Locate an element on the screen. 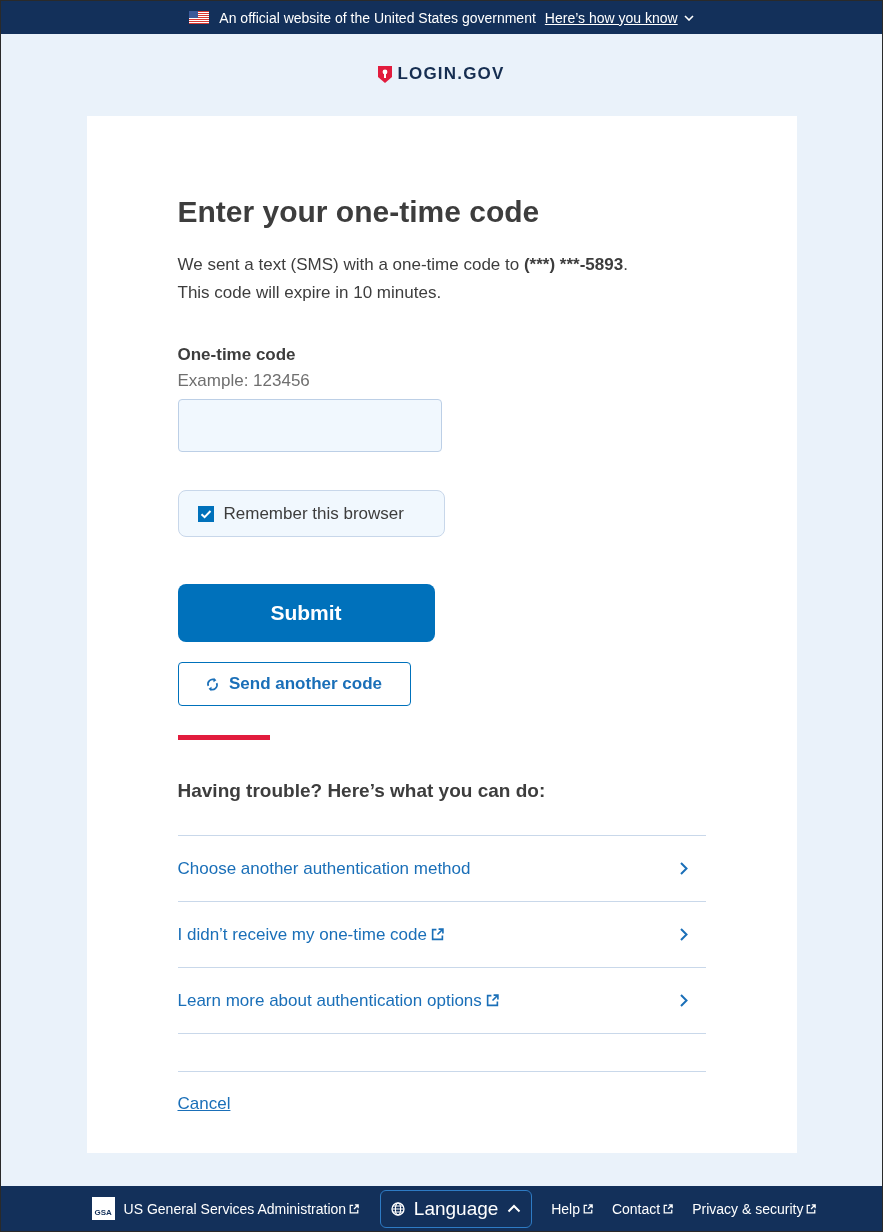 The width and height of the screenshot is (883, 1232). code-input is located at coordinates (309, 425).